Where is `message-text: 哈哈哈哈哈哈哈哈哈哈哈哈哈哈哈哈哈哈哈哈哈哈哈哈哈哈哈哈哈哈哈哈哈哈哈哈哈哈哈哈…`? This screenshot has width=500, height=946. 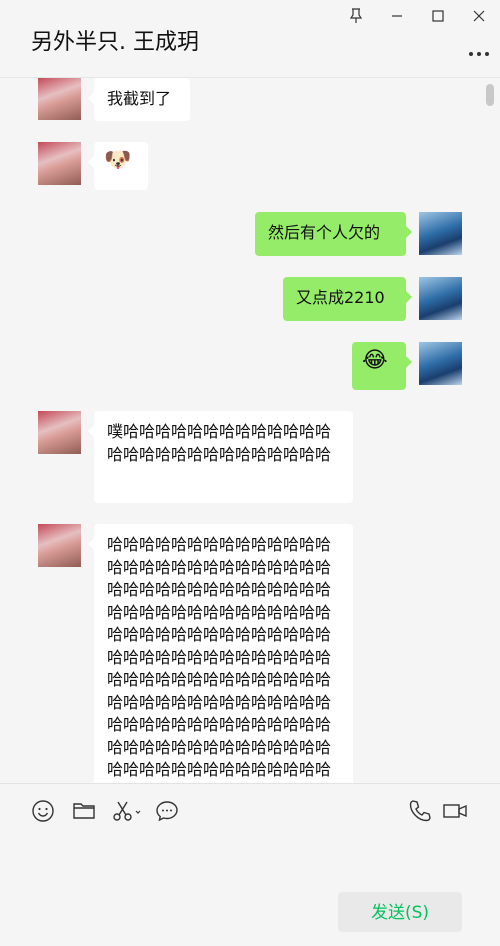
message-text: 哈哈哈哈哈哈哈哈哈哈哈哈哈哈哈哈哈哈哈哈哈哈哈哈哈哈哈哈哈哈哈哈哈哈哈哈哈哈哈哈… is located at coordinates (219, 657).